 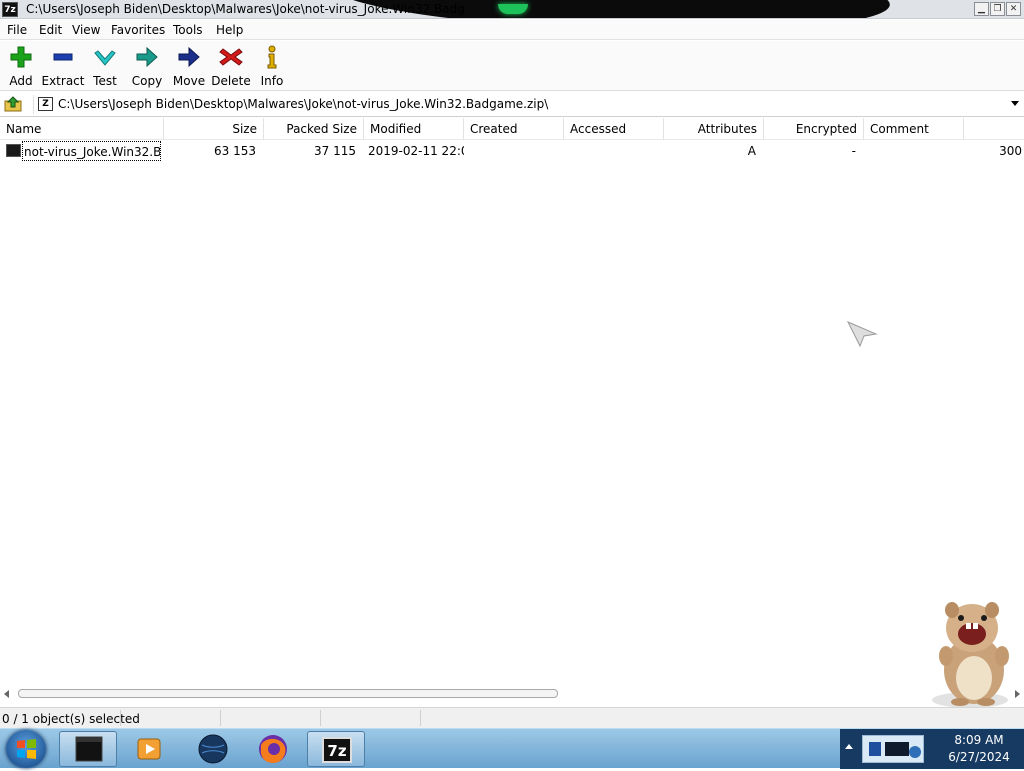 What do you see at coordinates (272, 81) in the screenshot?
I see `info-label: Info` at bounding box center [272, 81].